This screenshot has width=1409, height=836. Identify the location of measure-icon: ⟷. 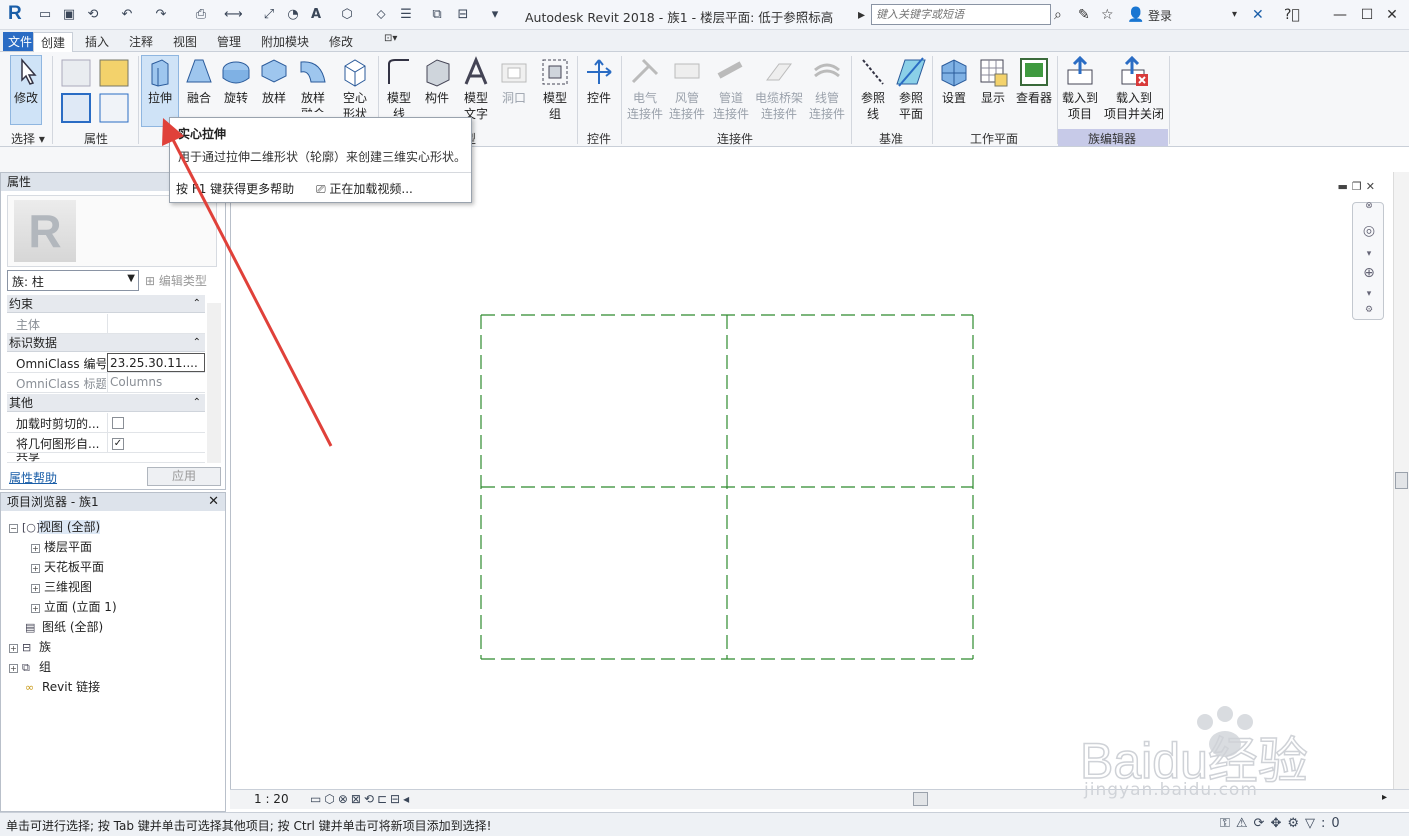
(233, 15).